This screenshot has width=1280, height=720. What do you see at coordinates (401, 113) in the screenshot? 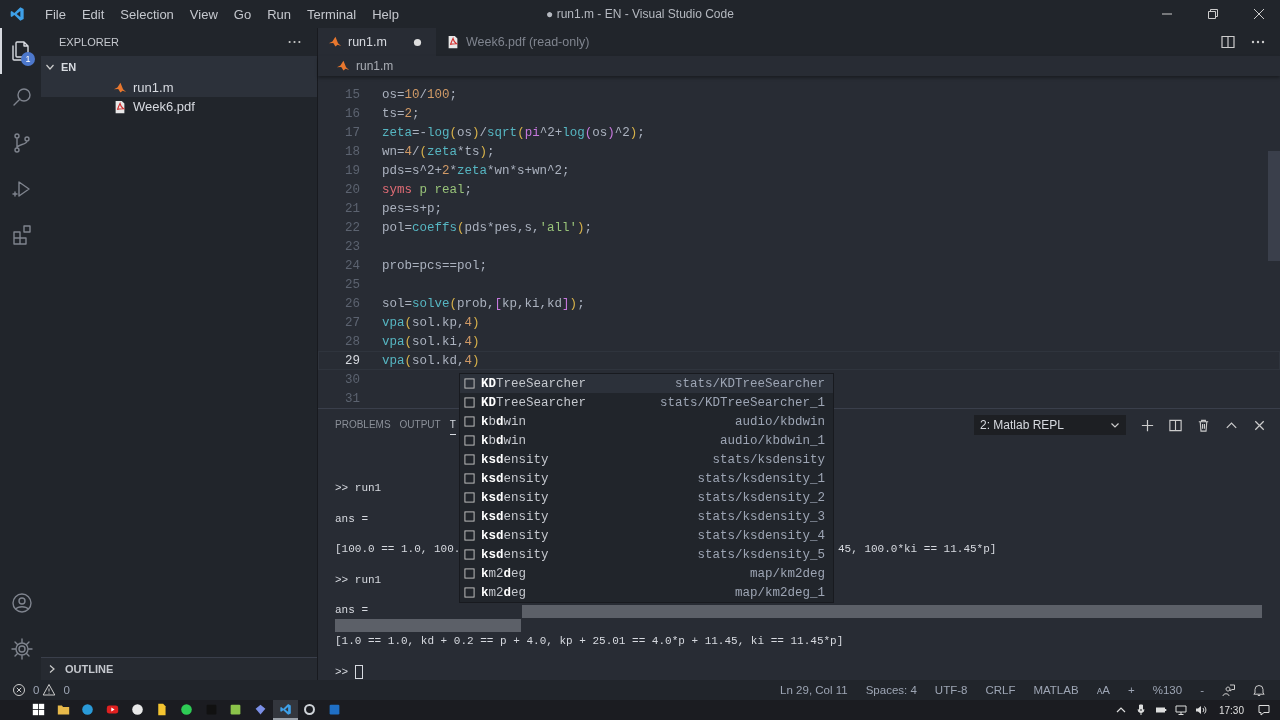
I see `code-line: ts=2;` at bounding box center [401, 113].